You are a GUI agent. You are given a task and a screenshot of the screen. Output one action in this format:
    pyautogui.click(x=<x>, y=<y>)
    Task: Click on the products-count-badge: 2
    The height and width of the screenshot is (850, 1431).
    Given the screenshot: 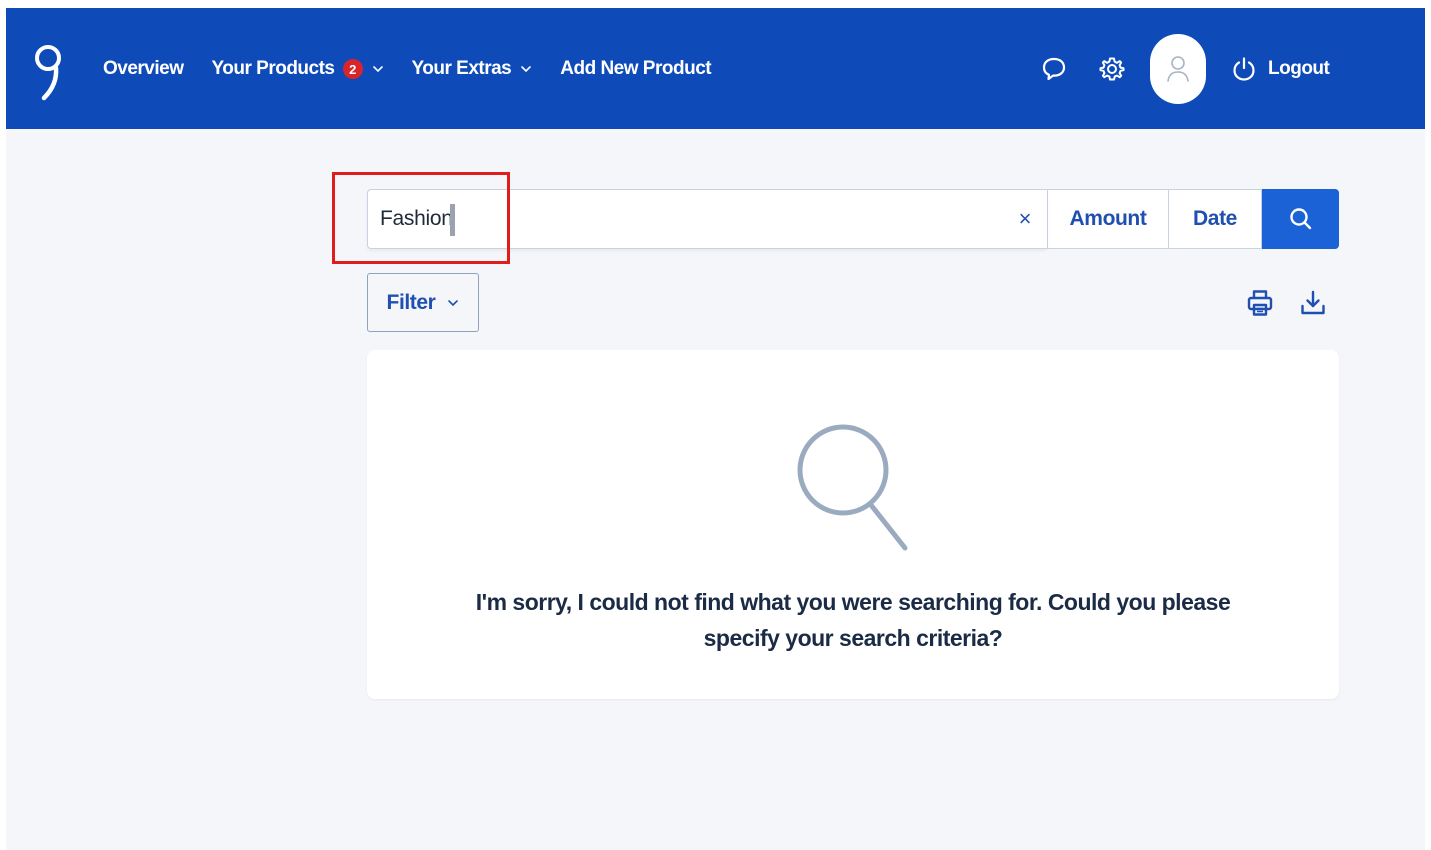 What is the action you would take?
    pyautogui.click(x=352, y=69)
    